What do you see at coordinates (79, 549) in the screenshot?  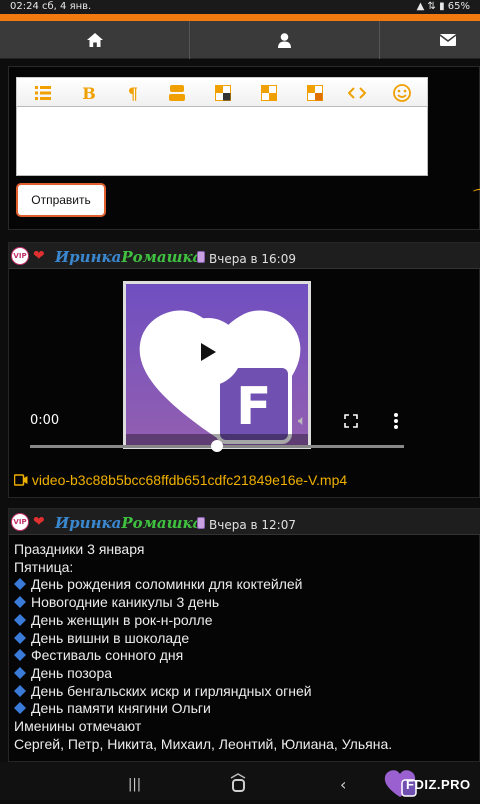 I see `post-line: Праздники 3 января` at bounding box center [79, 549].